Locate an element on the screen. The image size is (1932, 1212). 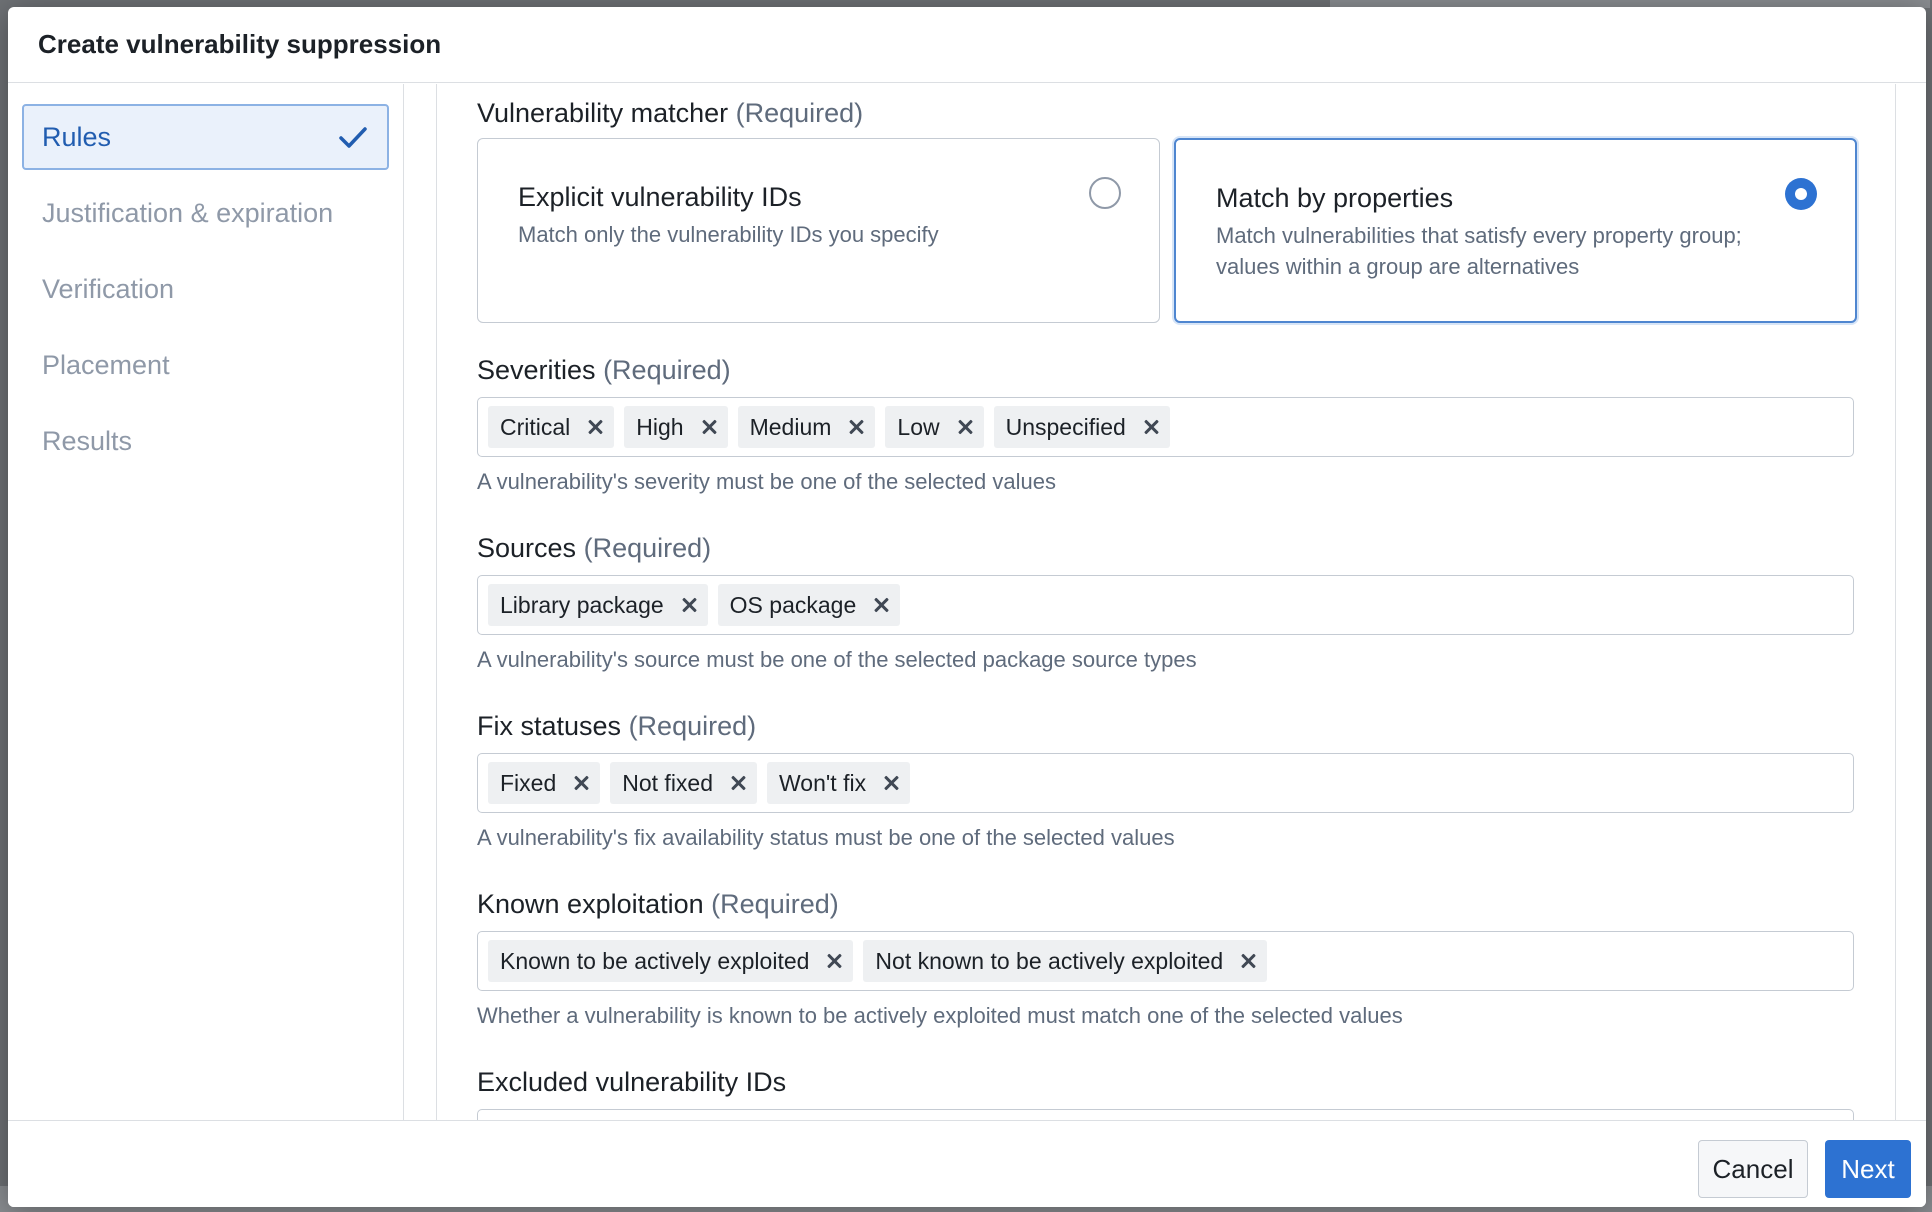
step-label: Verification is located at coordinates (108, 288).